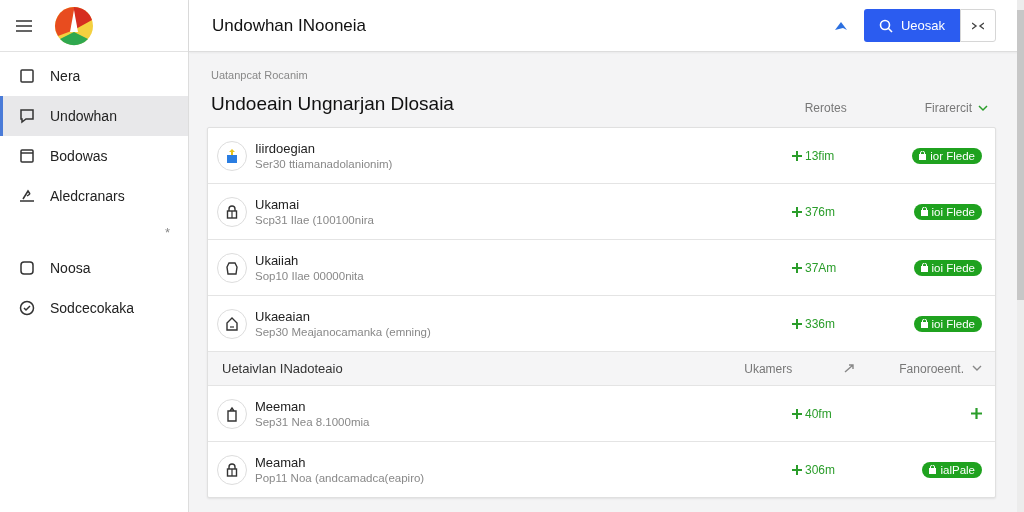 This screenshot has height=512, width=1024. I want to click on sidebar-item: Sodcecokaka, so click(94, 308).